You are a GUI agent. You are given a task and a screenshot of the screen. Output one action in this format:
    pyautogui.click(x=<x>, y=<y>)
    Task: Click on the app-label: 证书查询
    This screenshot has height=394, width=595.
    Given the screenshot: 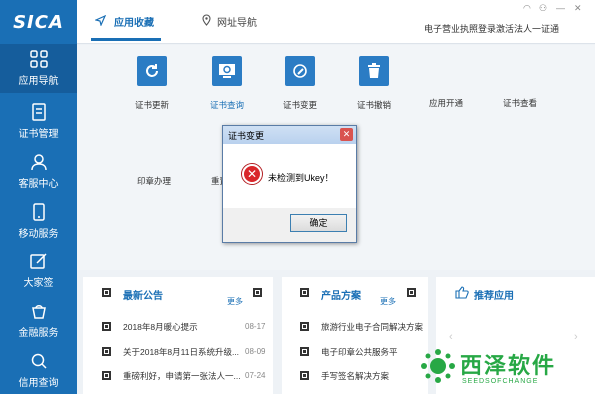 What is the action you would take?
    pyautogui.click(x=226, y=105)
    